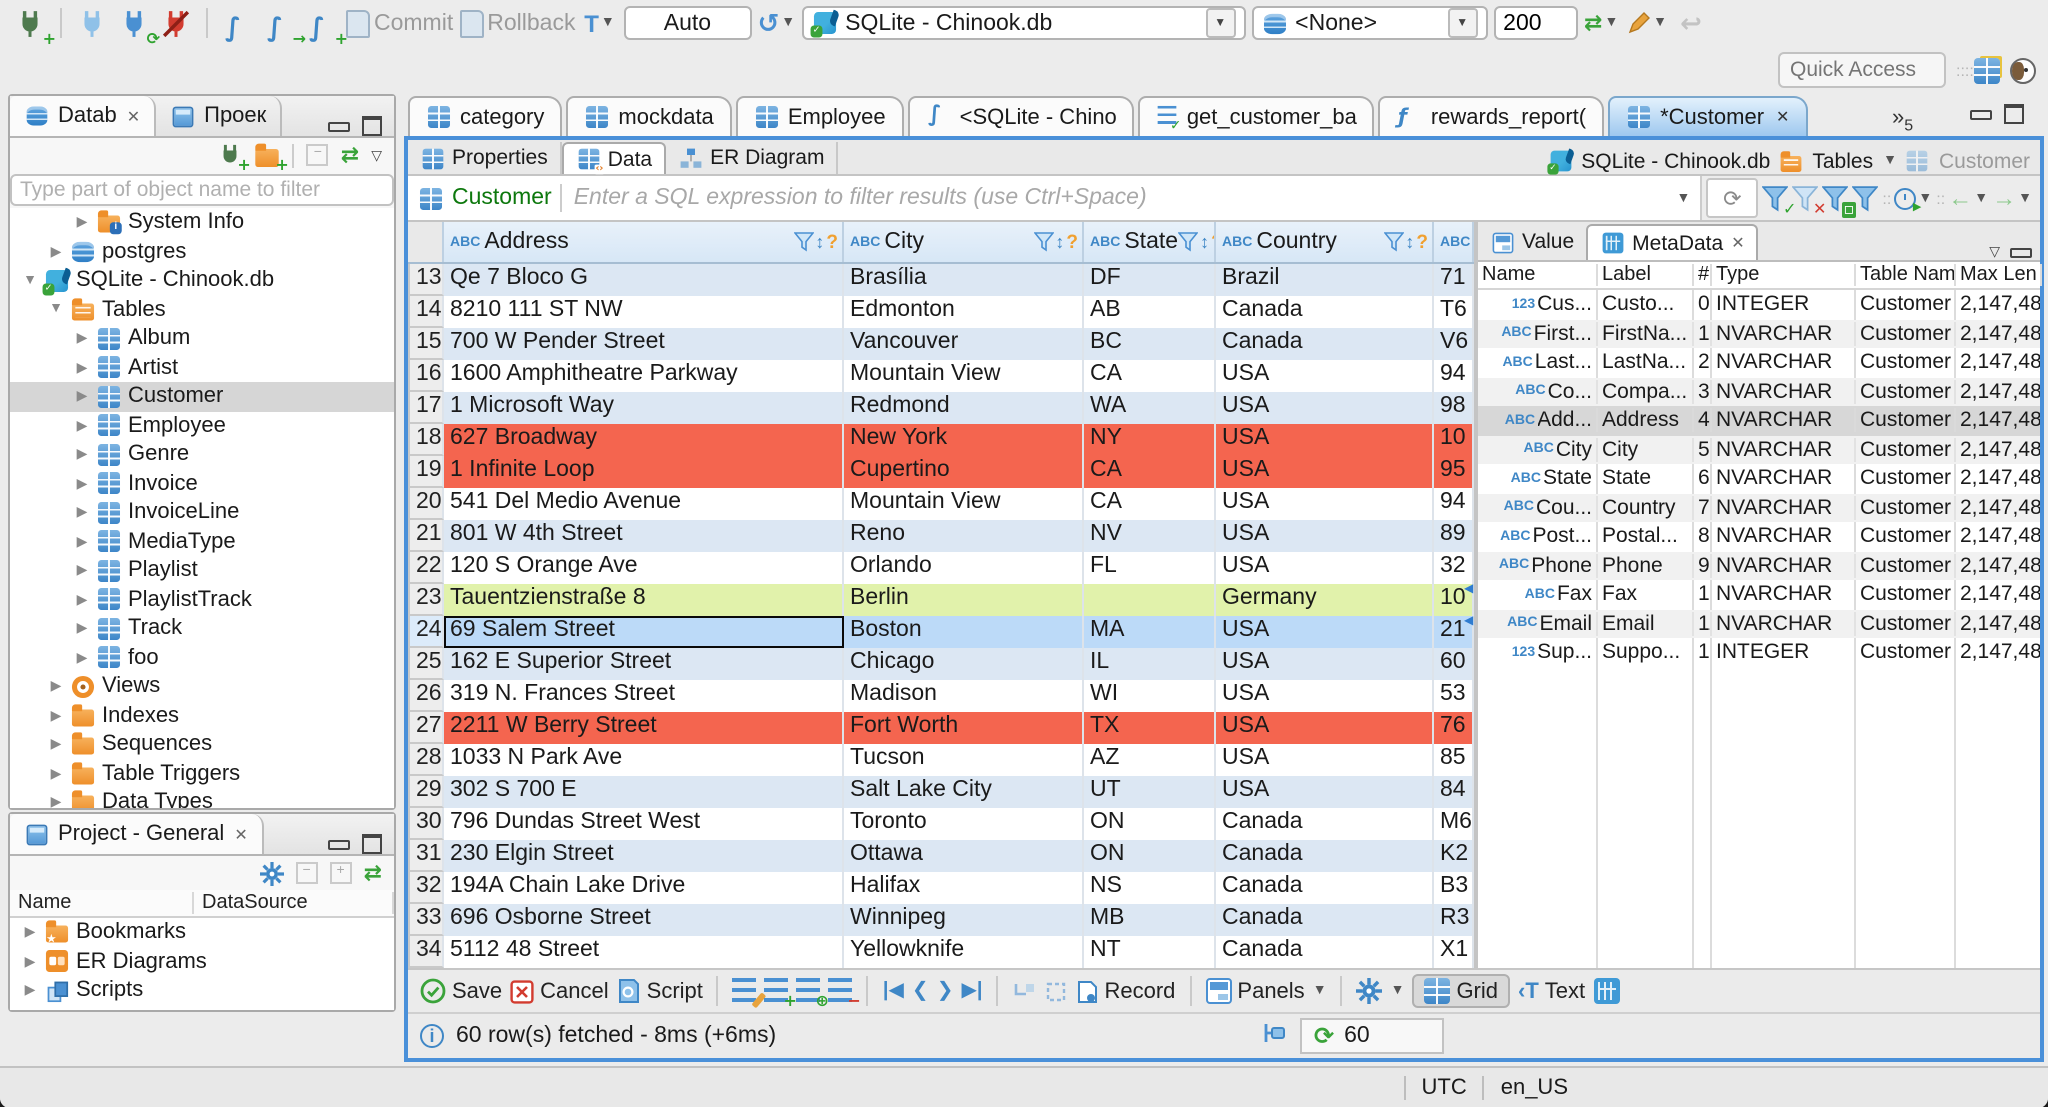 Image resolution: width=2048 pixels, height=1107 pixels. I want to click on connection-combo: SQLite - Chinook.db ▼, so click(1023, 23).